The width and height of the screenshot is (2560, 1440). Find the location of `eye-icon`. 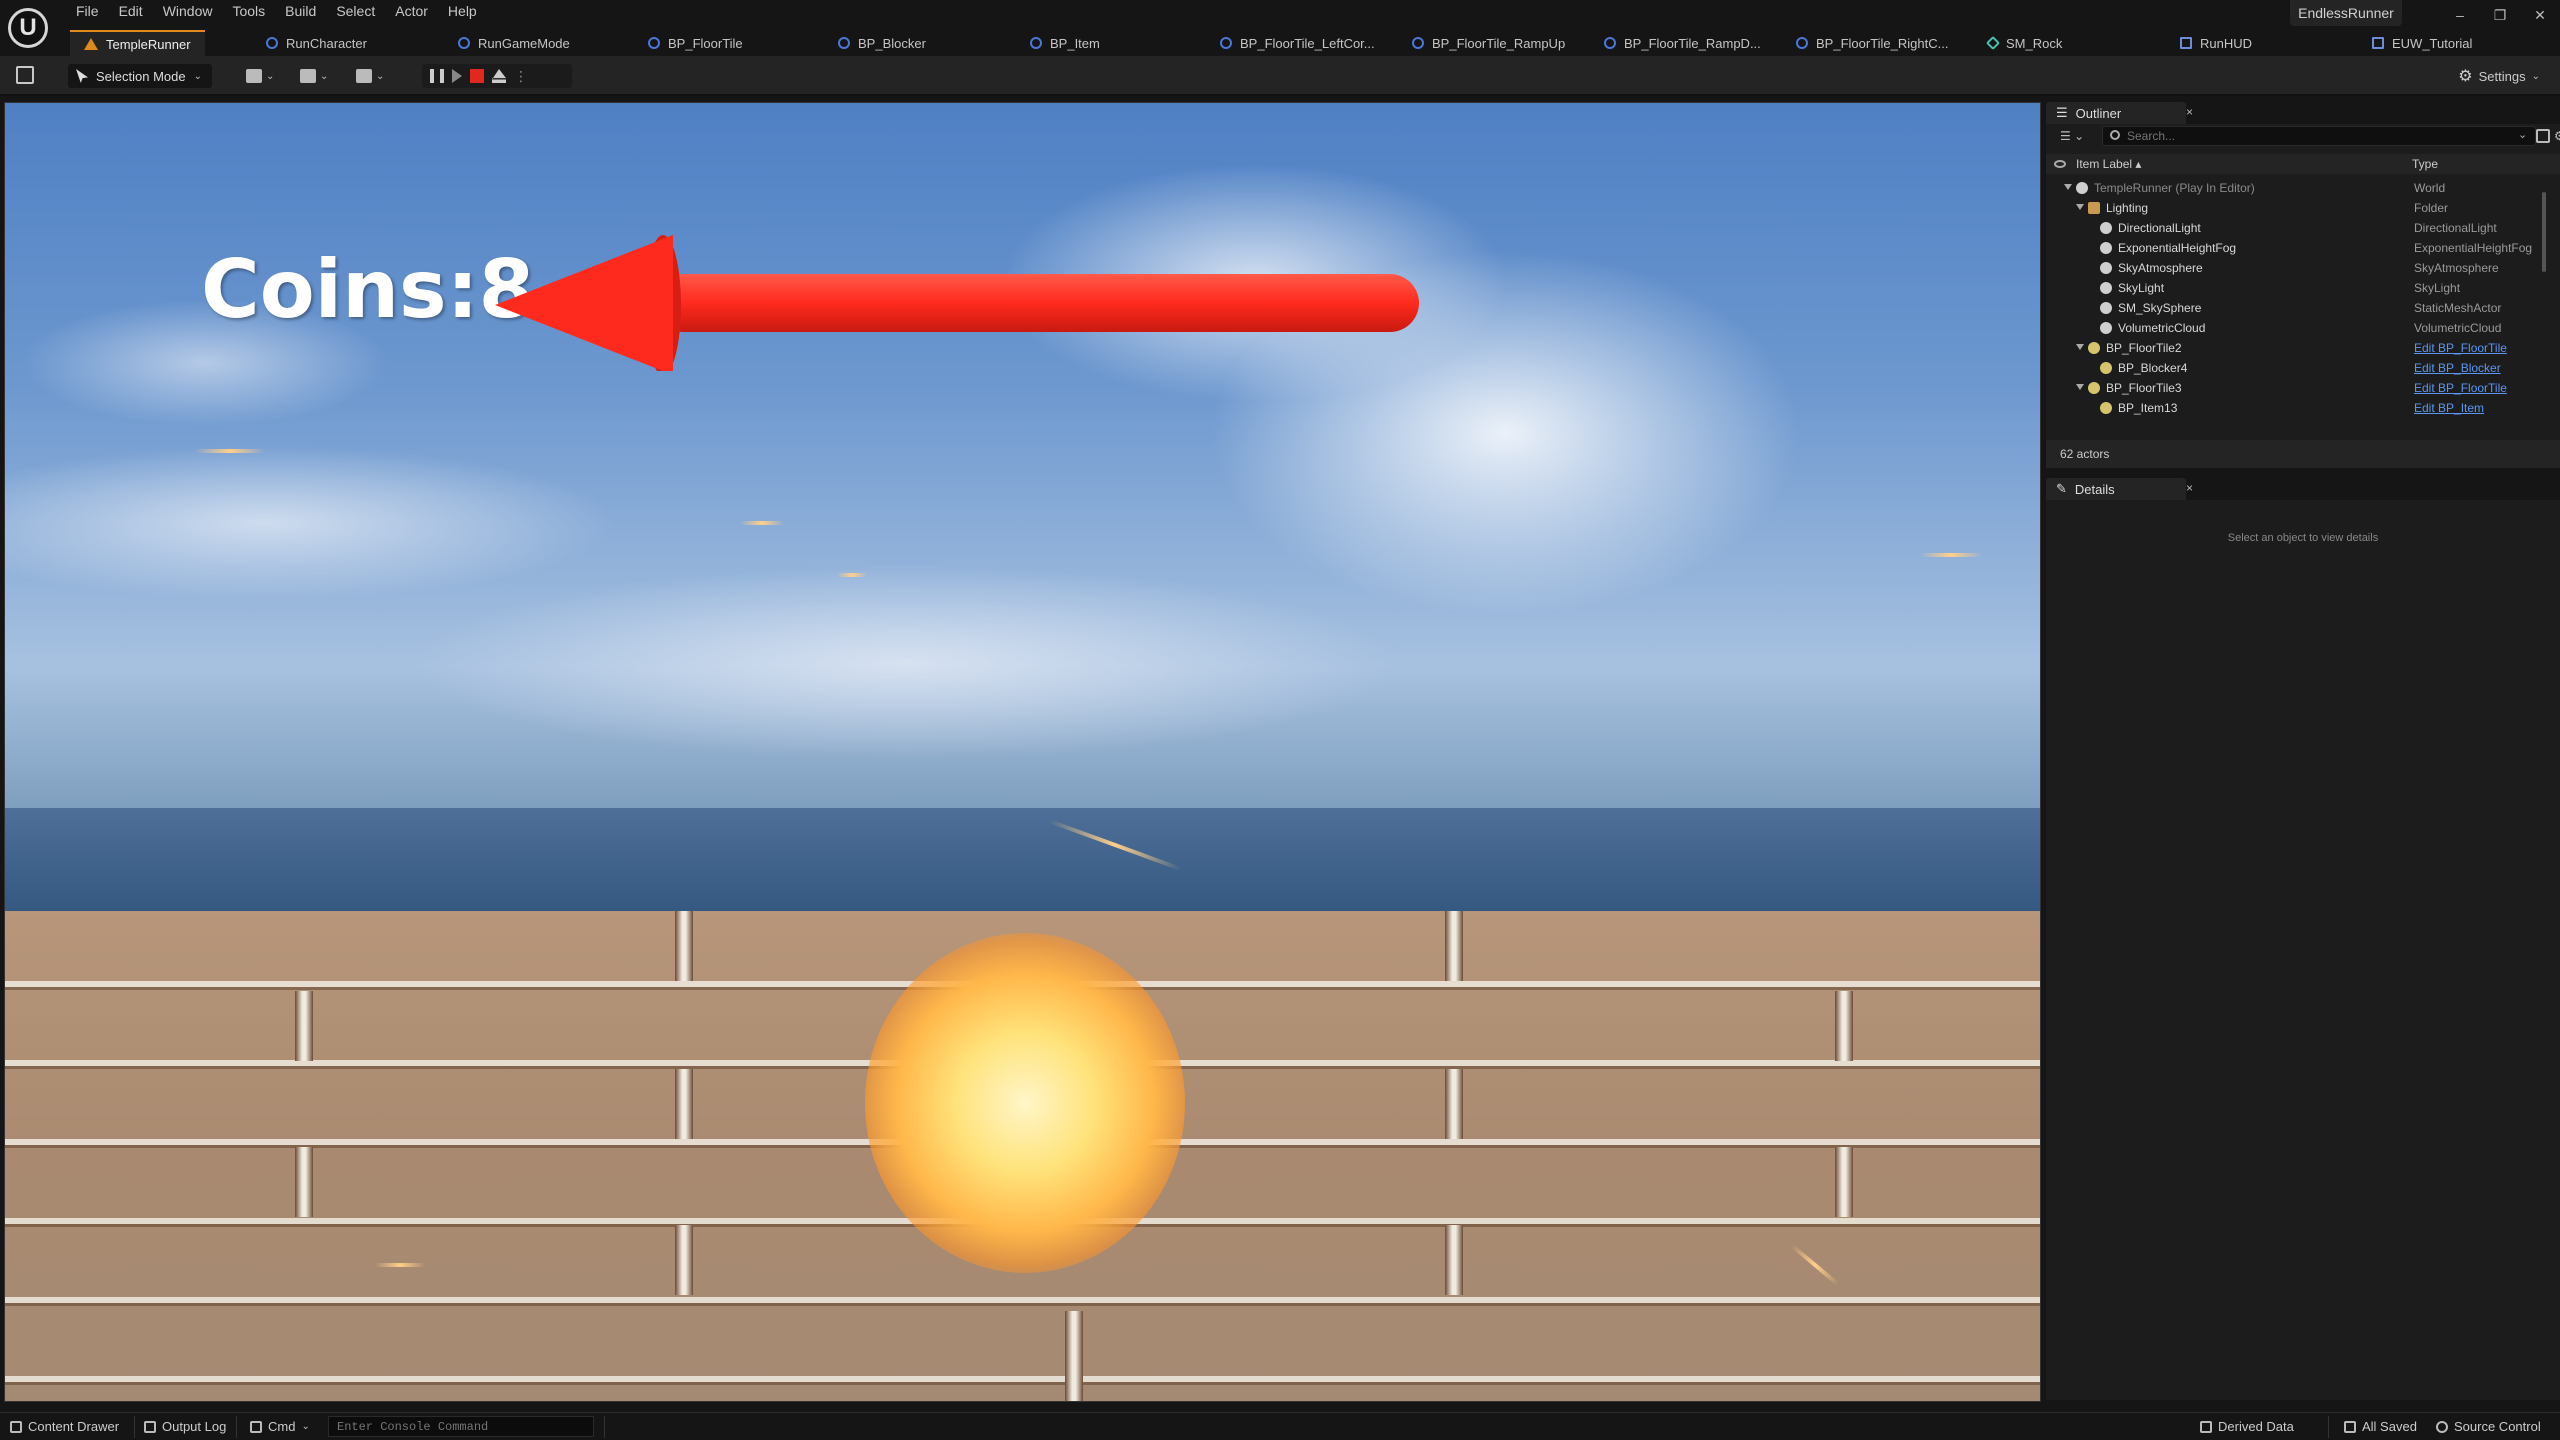

eye-icon is located at coordinates (2060, 164).